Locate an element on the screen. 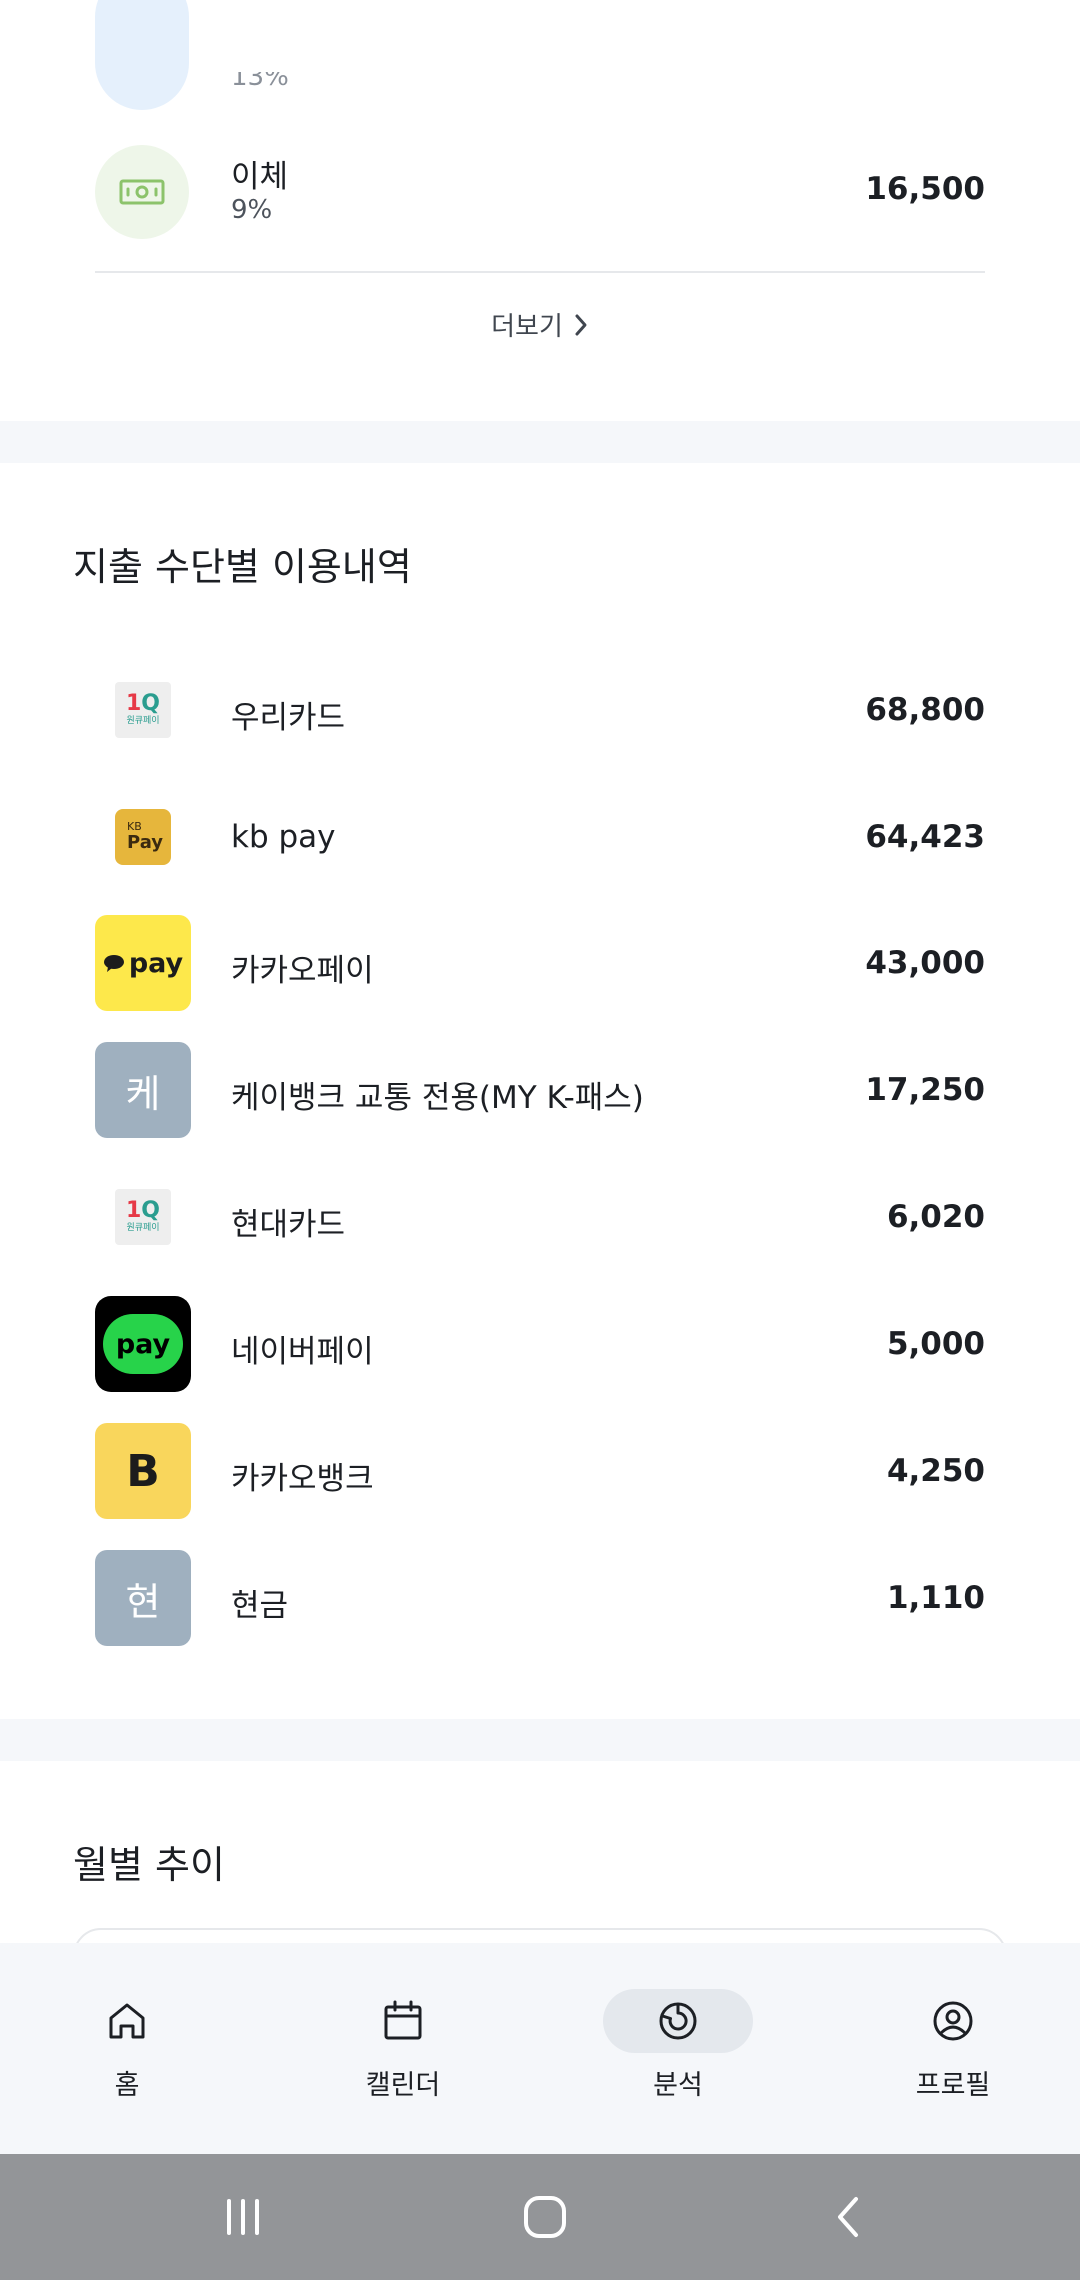 This screenshot has width=1080, height=2280. payment-name: 네이버페이 is located at coordinates (302, 1352).